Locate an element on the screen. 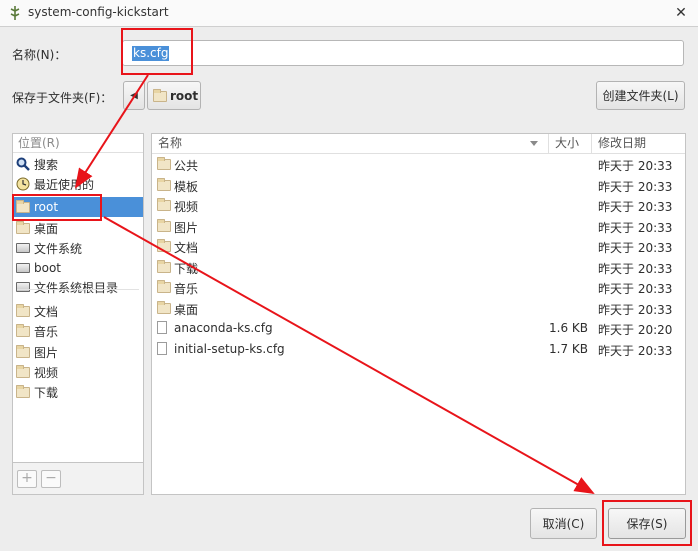  window-title: system-config-kickstart is located at coordinates (98, 12).